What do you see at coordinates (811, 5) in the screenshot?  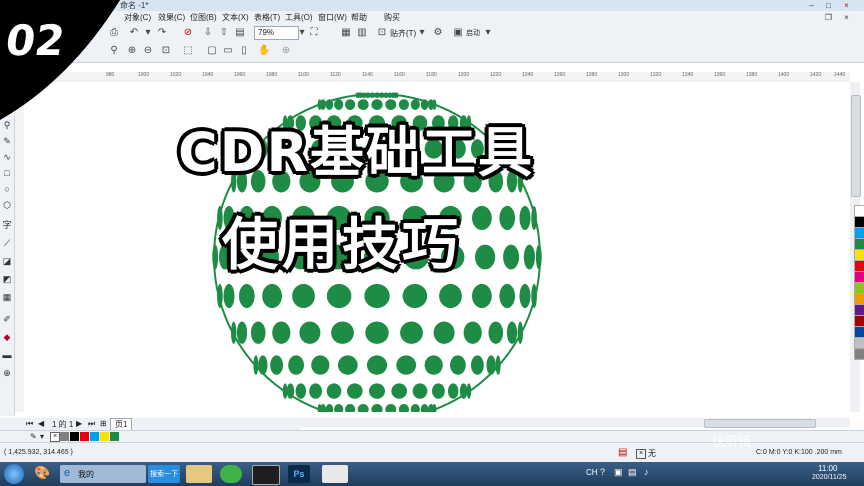 I see `minimize-button: –` at bounding box center [811, 5].